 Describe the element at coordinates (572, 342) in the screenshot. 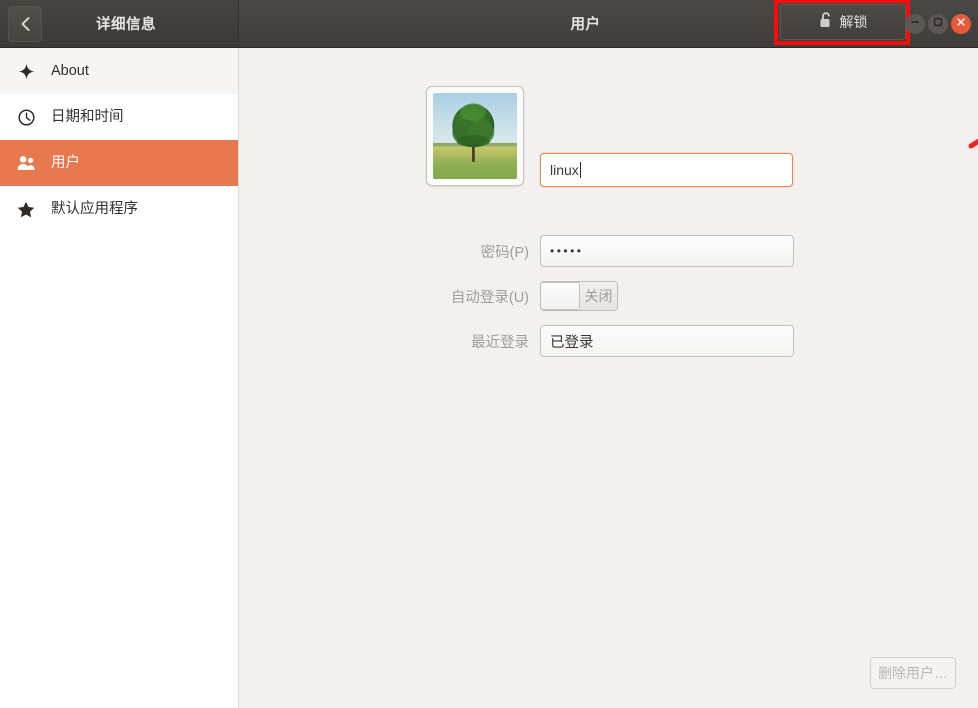

I see `last-login-value: 已登录` at that location.